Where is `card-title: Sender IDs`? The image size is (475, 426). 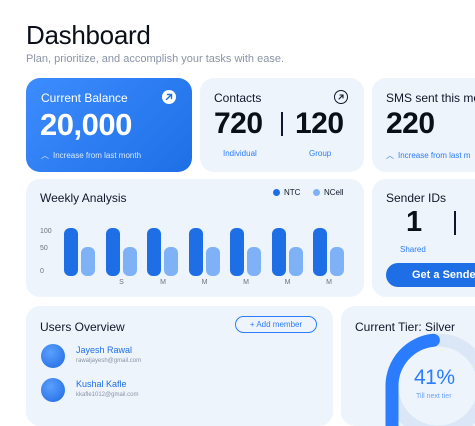 card-title: Sender IDs is located at coordinates (416, 198).